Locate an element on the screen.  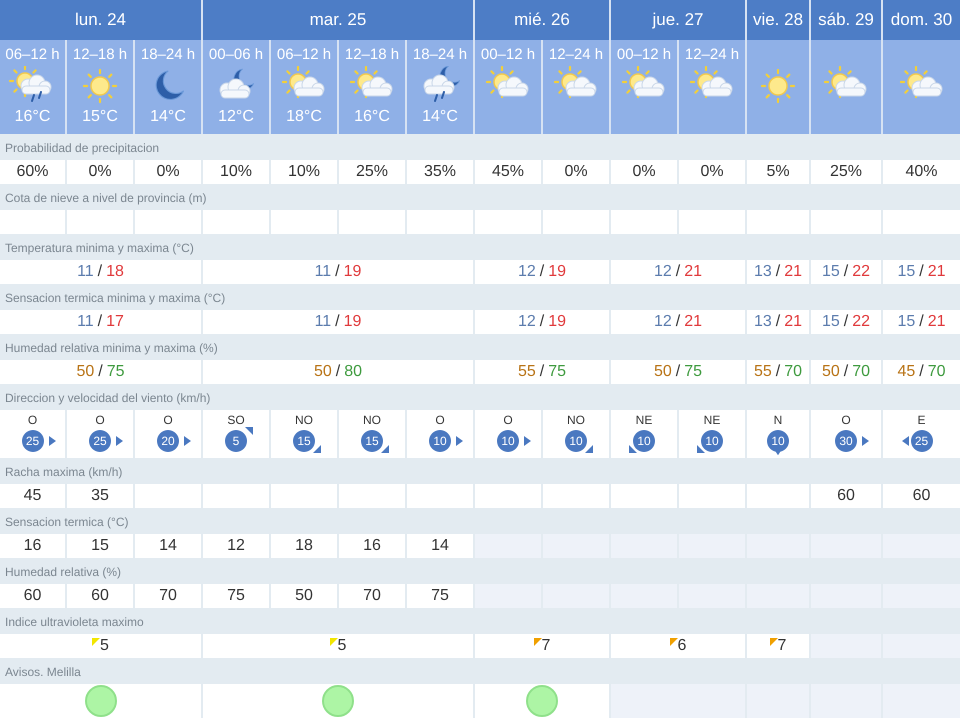
wind-direction: E is located at coordinates (921, 420).